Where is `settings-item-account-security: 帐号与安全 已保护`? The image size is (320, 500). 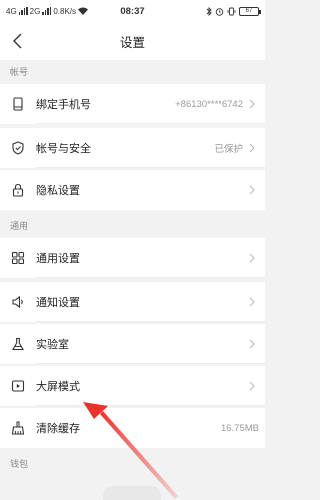
settings-item-account-security: 帐号与安全 已保护 is located at coordinates (132, 148).